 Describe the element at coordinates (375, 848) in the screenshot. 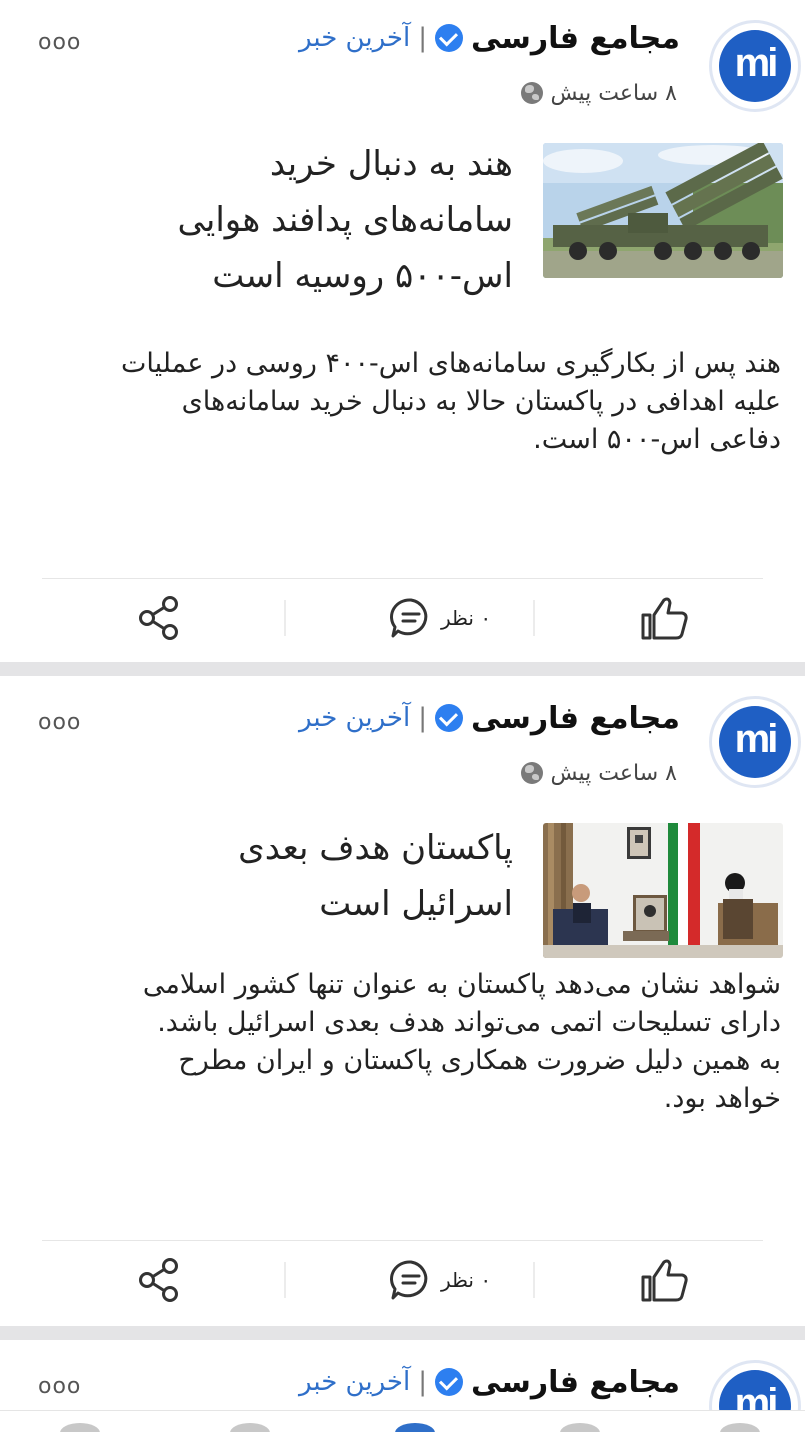

I see `headline-line: پاکستان هدف بعدی` at that location.